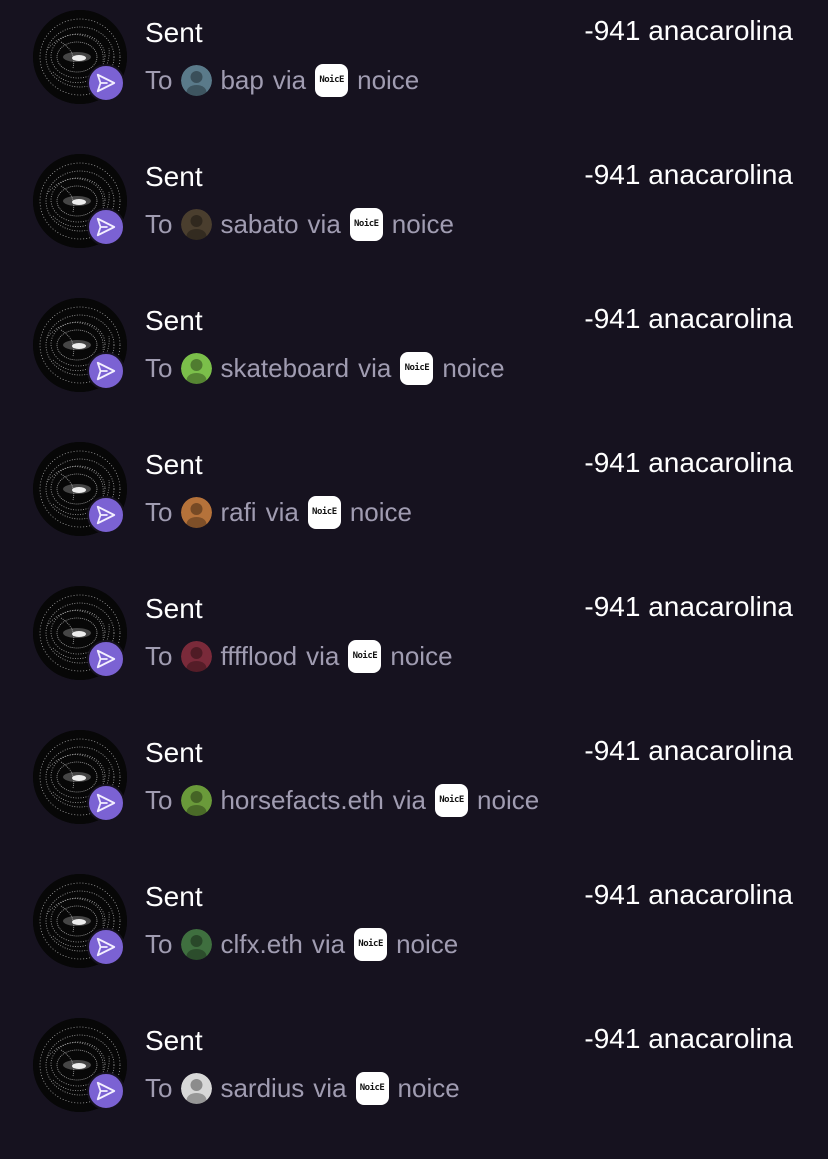  What do you see at coordinates (299, 656) in the screenshot?
I see `transaction-detail: To fffflood via NoicE noice` at bounding box center [299, 656].